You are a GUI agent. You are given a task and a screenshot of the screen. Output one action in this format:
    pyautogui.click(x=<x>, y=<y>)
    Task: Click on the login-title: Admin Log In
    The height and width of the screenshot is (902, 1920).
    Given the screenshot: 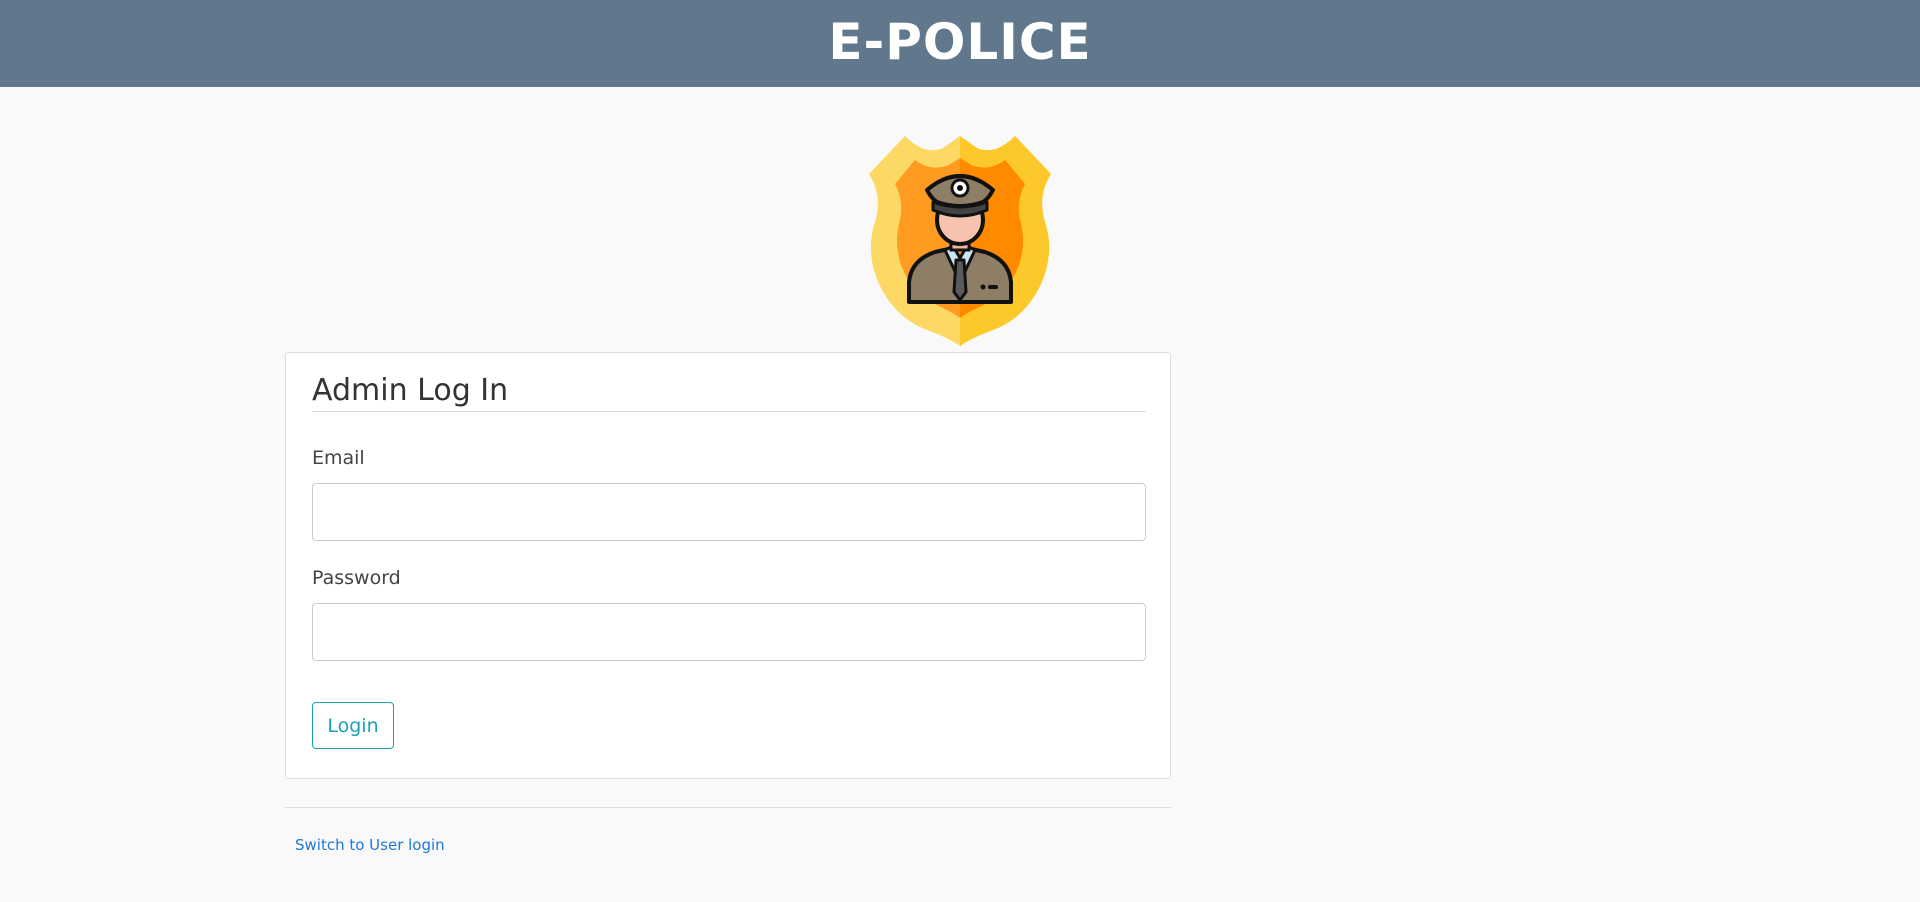 What is the action you would take?
    pyautogui.click(x=729, y=391)
    